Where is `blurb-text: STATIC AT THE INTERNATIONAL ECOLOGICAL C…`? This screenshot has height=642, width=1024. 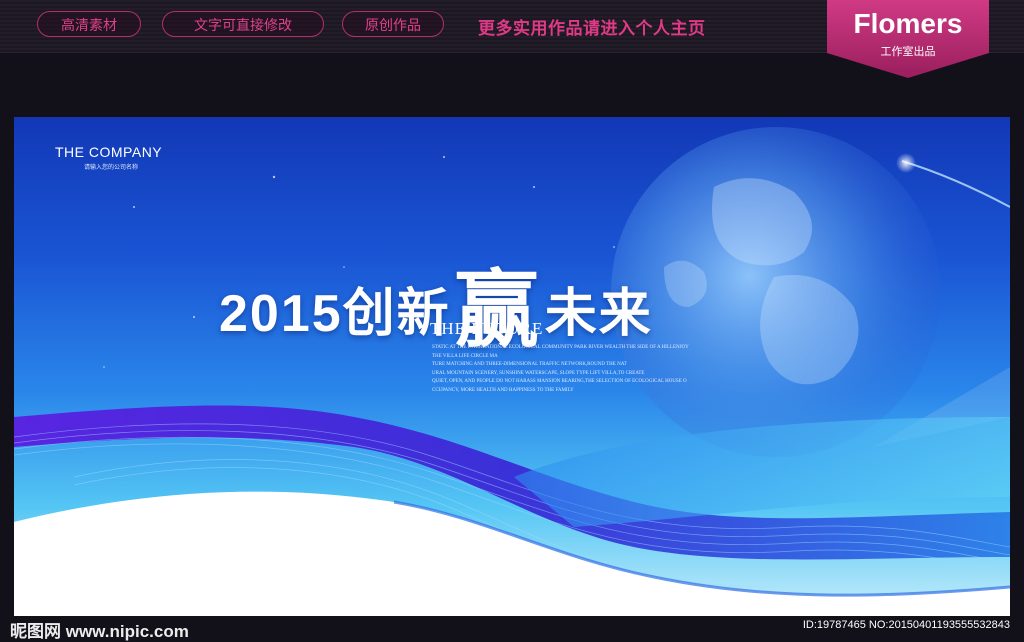 blurb-text: STATIC AT THE INTERNATIONAL ECOLOGICAL C… is located at coordinates (573, 370).